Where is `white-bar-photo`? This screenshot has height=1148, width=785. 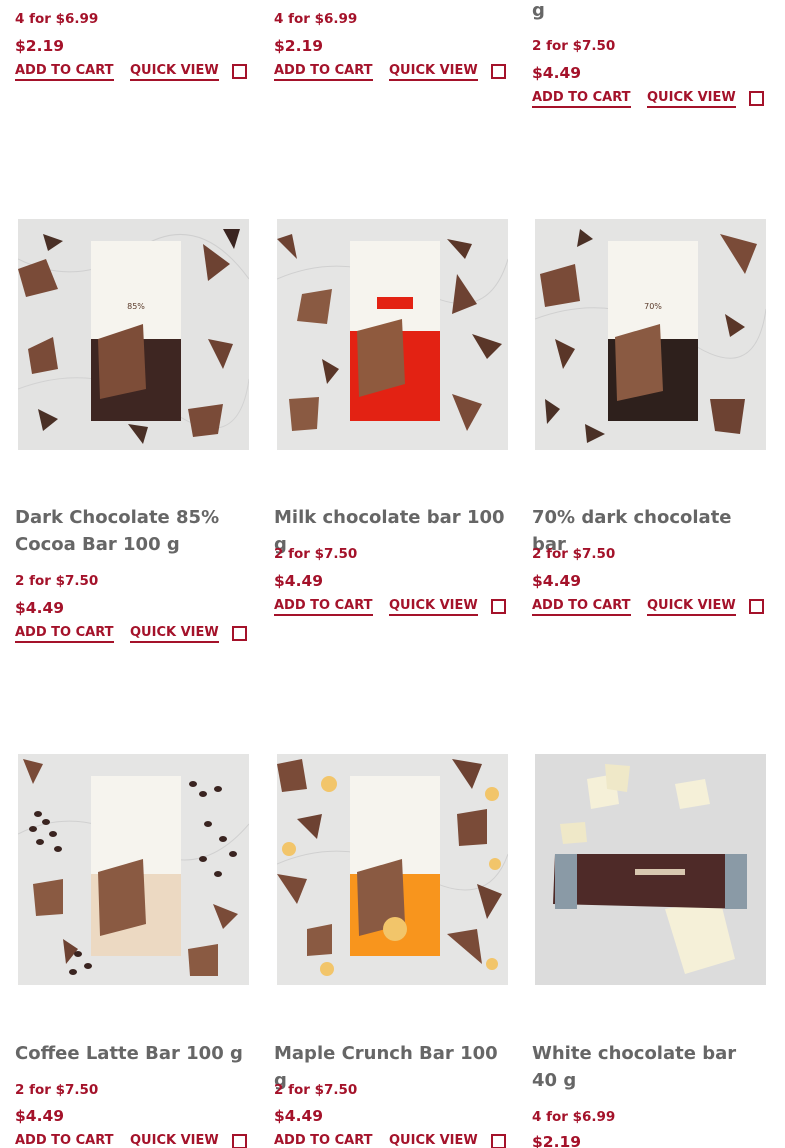
white-bar-photo is located at coordinates (650, 869).